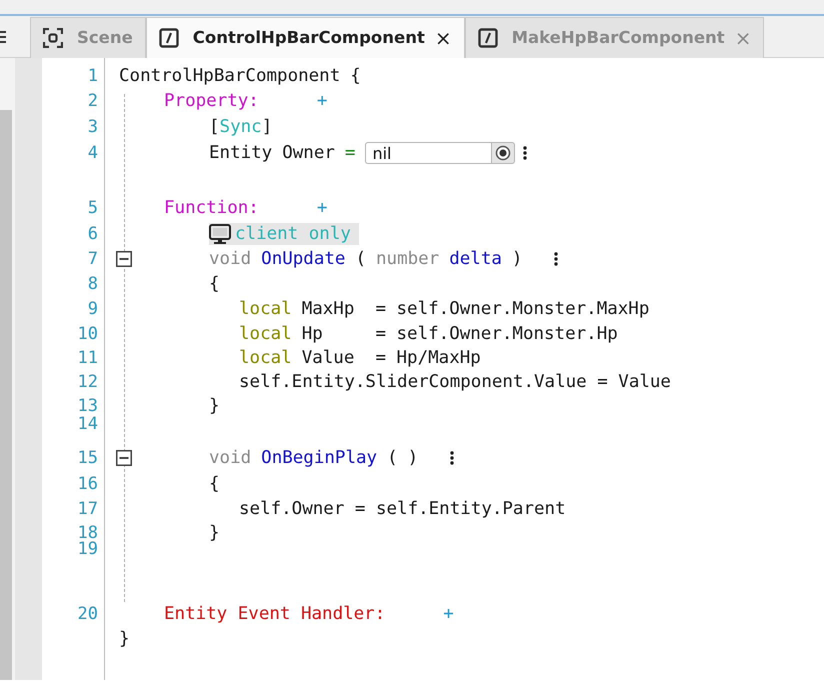 The image size is (824, 681). I want to click on line-number: 18, so click(87, 533).